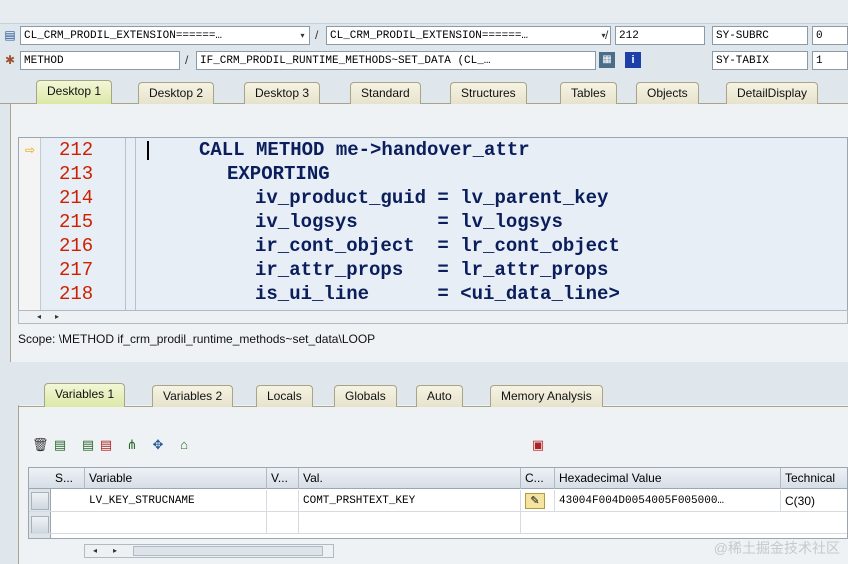 Image resolution: width=848 pixels, height=564 pixels. I want to click on tab-locals: Locals, so click(284, 396).